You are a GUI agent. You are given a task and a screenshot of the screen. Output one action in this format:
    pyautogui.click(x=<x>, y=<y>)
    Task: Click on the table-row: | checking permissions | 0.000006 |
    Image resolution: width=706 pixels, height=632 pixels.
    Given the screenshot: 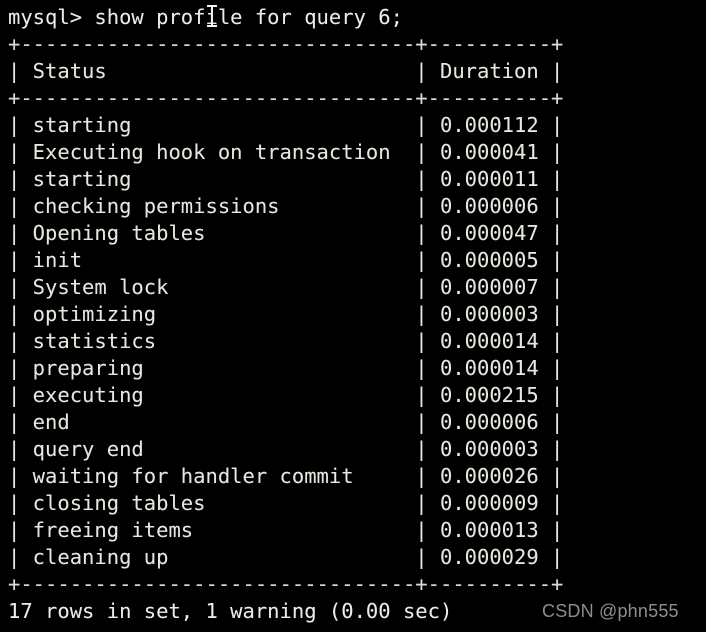 What is the action you would take?
    pyautogui.click(x=286, y=206)
    